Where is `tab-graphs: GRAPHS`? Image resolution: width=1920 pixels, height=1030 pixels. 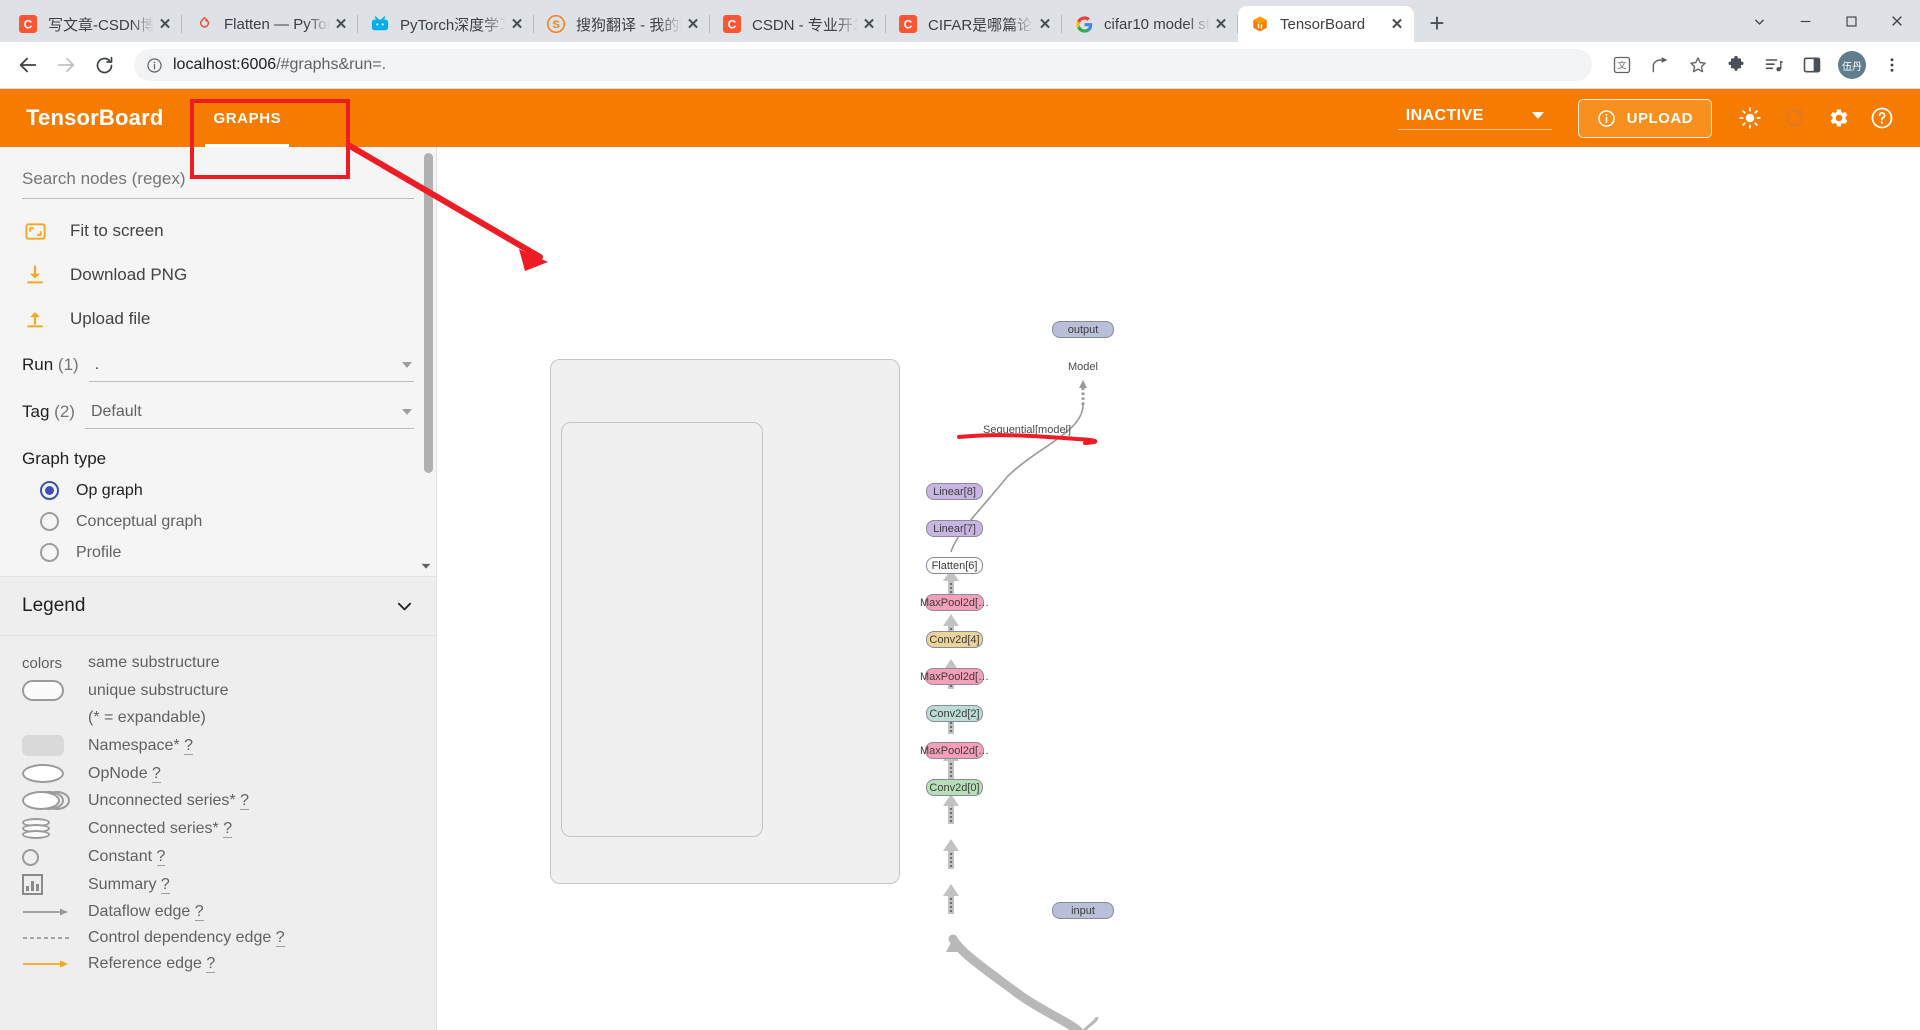 tab-graphs: GRAPHS is located at coordinates (247, 118).